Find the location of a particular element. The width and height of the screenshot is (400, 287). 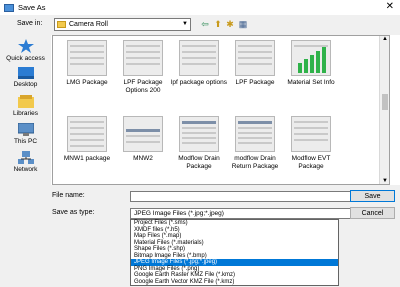

file-name-input: ▼ is located at coordinates (244, 196).